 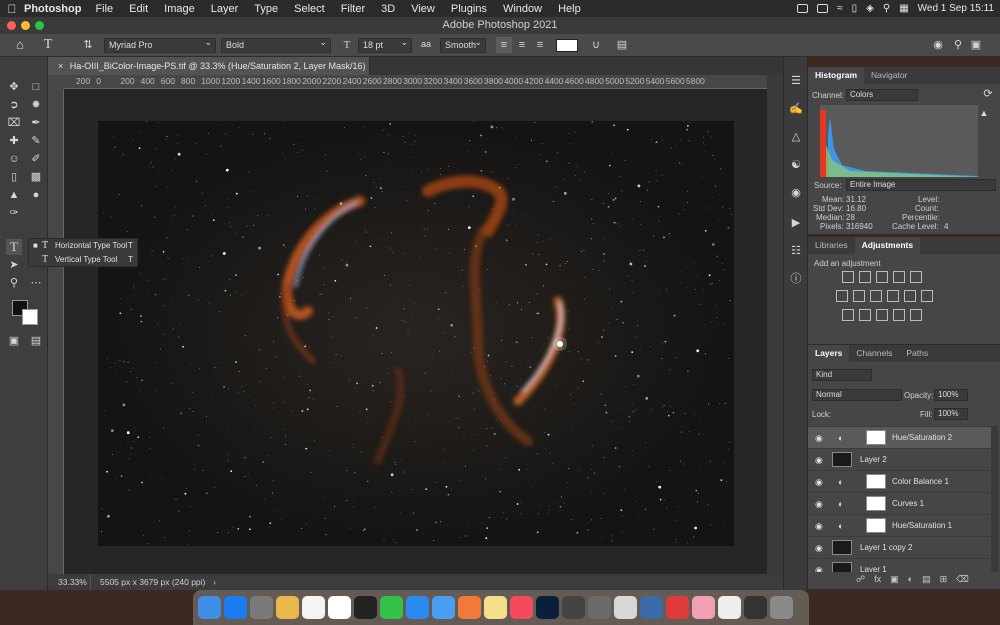 What do you see at coordinates (14, 265) in the screenshot?
I see `path-select-icon: ➤` at bounding box center [14, 265].